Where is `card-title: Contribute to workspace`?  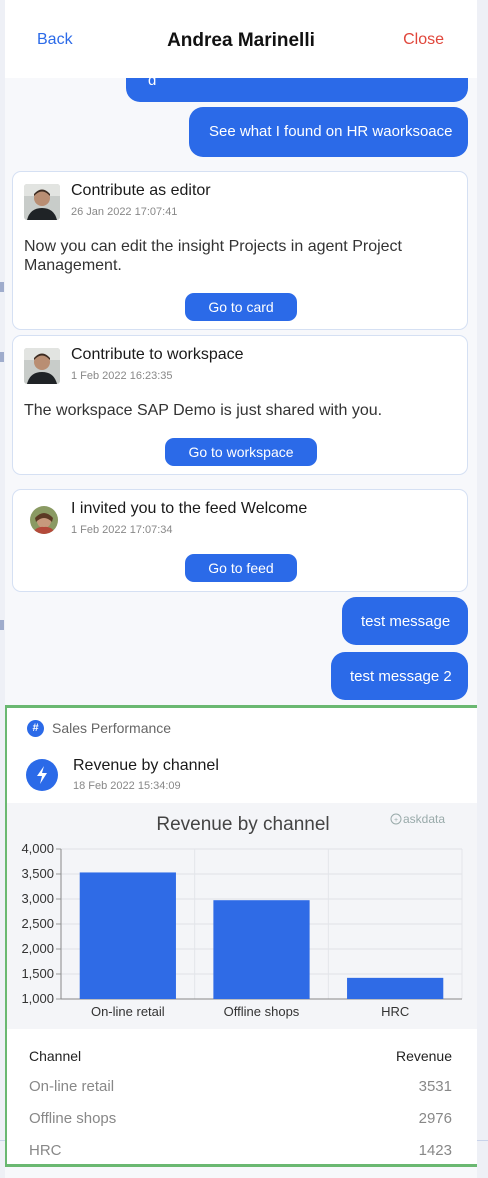
card-title: Contribute to workspace is located at coordinates (157, 354).